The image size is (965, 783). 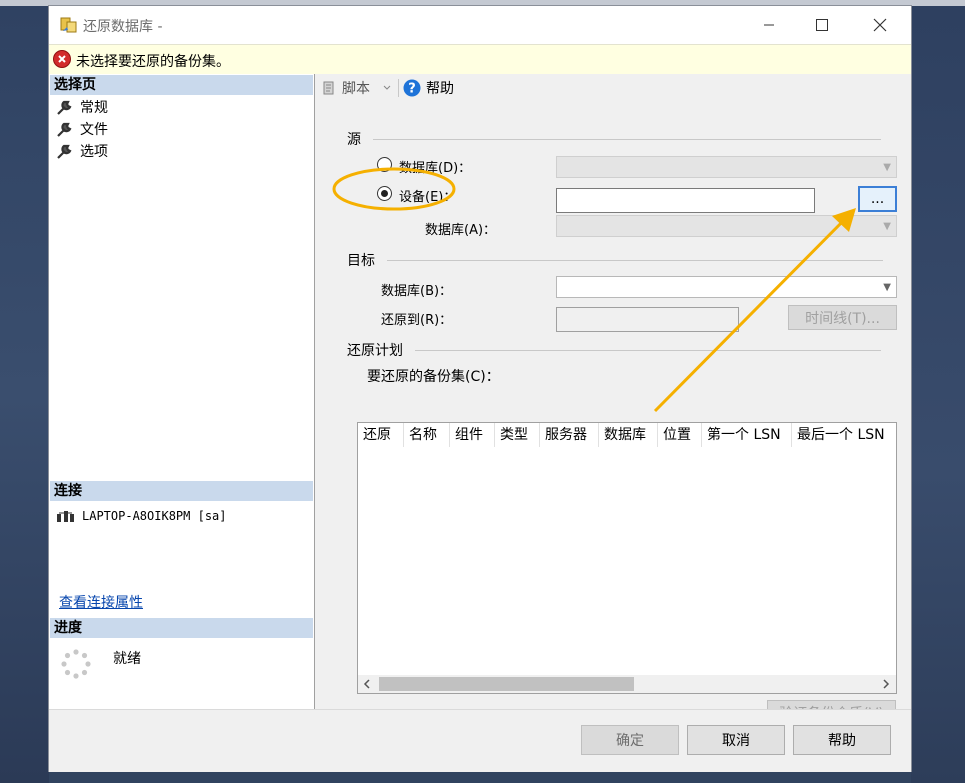 What do you see at coordinates (726, 226) in the screenshot?
I see `source-database-dropdown: ▼` at bounding box center [726, 226].